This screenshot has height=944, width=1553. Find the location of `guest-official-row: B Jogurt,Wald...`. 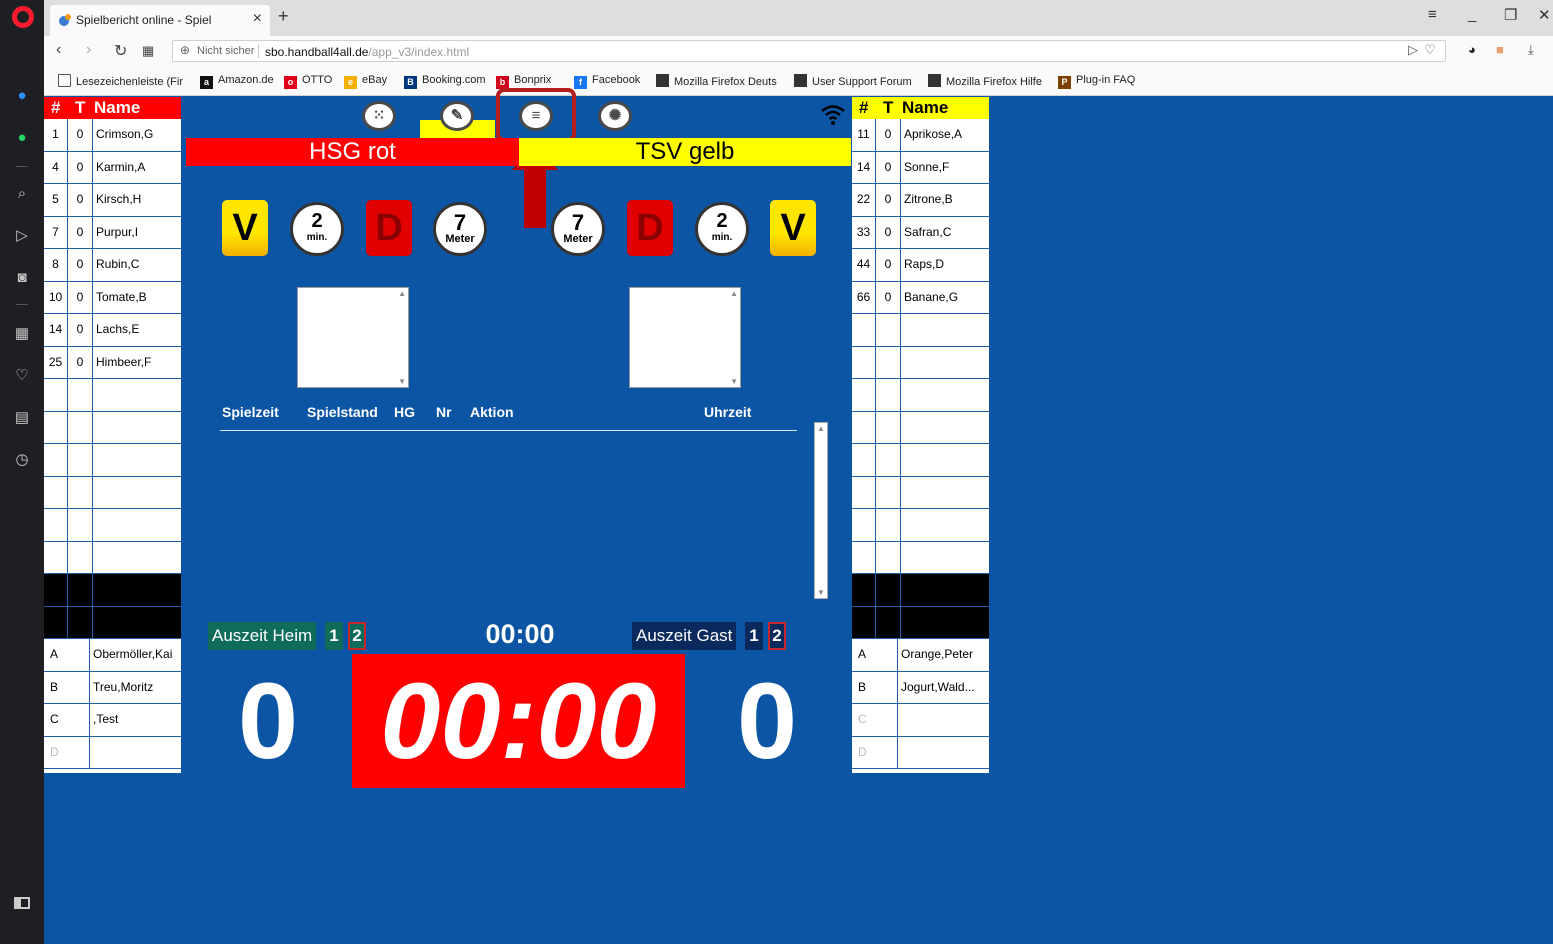

guest-official-row: B Jogurt,Wald... is located at coordinates (920, 687).